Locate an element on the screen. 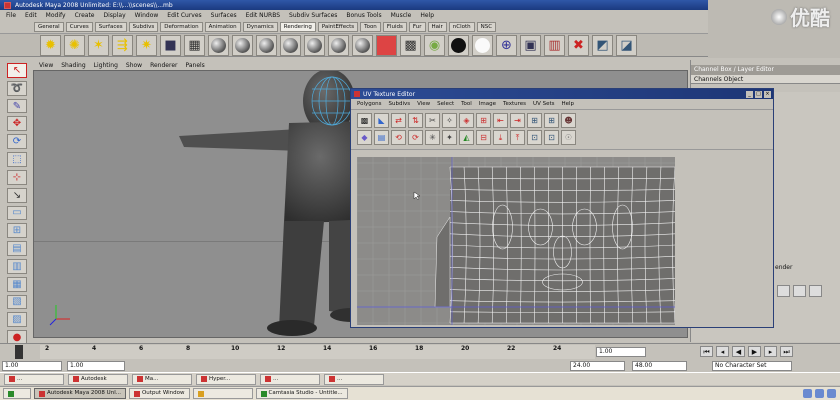  tab-curves: Curves is located at coordinates (79, 26).